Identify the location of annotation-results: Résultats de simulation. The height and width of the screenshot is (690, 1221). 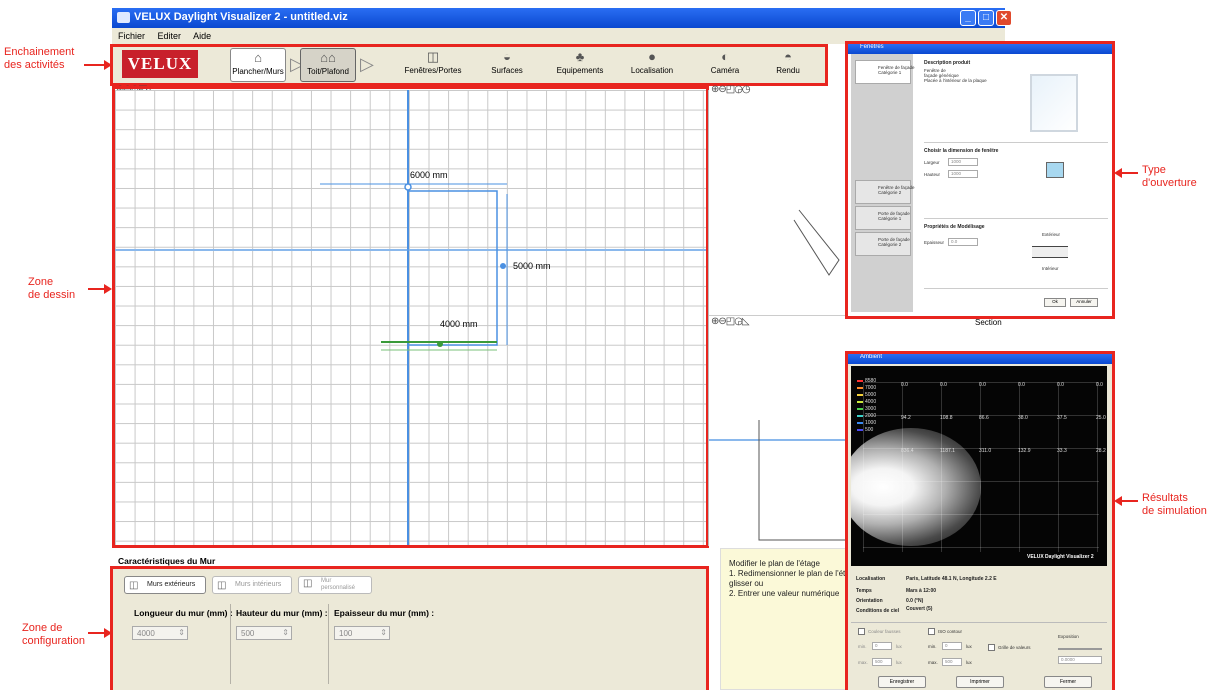
(1174, 505).